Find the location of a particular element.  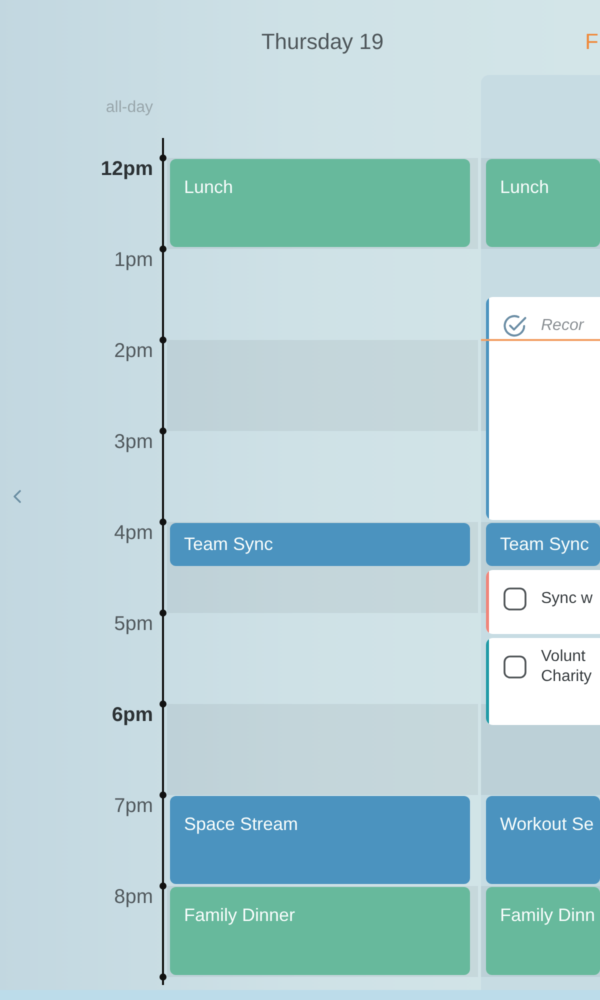

time-label: 3pm is located at coordinates (133, 442).